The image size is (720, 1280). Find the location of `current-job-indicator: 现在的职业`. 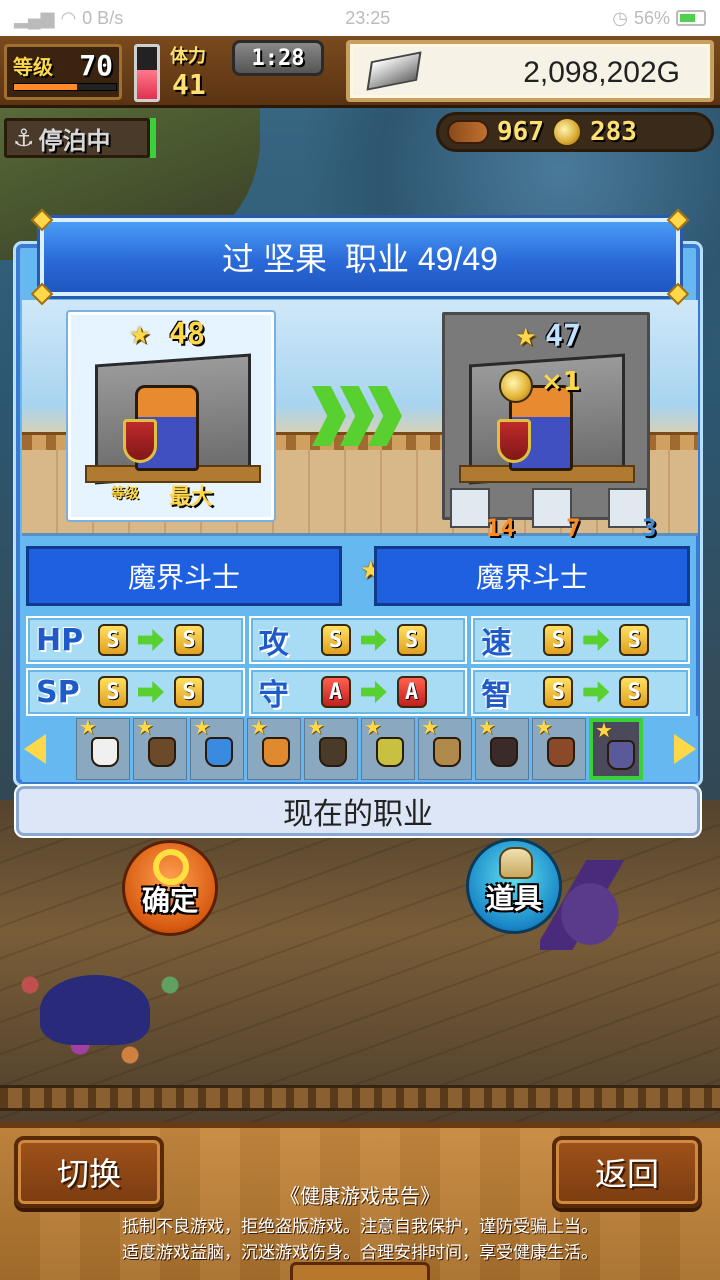

current-job-indicator: 现在的职业 is located at coordinates (358, 811).